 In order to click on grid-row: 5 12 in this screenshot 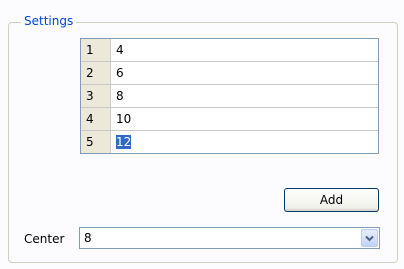, I will do `click(229, 142)`.